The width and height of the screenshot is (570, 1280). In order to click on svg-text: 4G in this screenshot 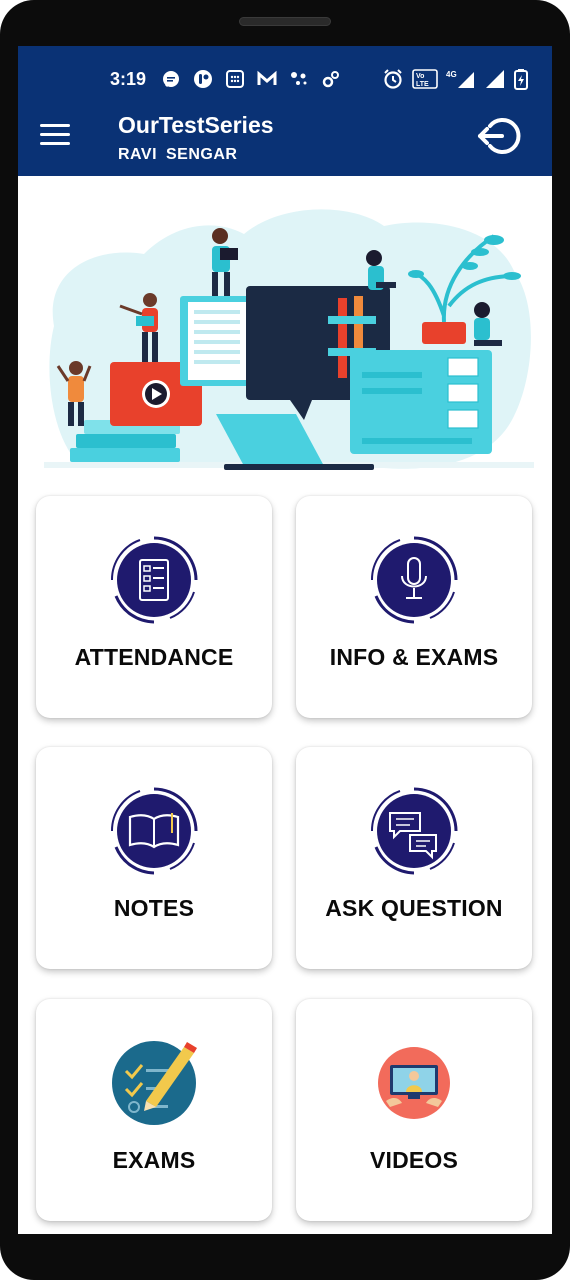, I will do `click(451, 74)`.